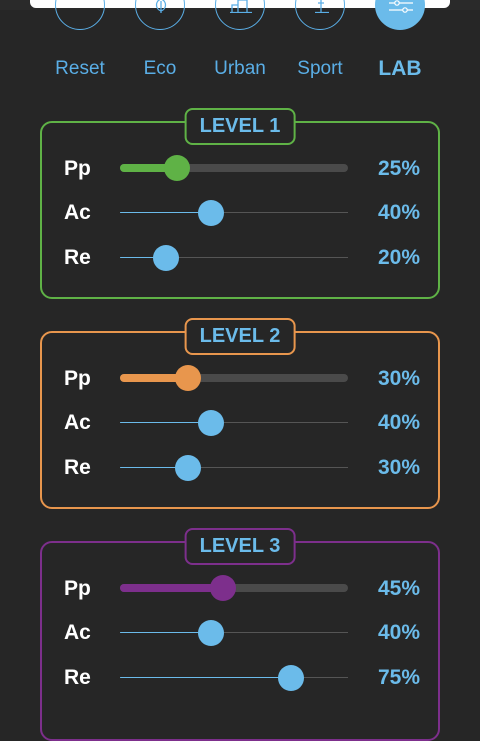 Image resolution: width=480 pixels, height=741 pixels. Describe the element at coordinates (320, 68) in the screenshot. I see `mode-sport-label: Sport` at that location.